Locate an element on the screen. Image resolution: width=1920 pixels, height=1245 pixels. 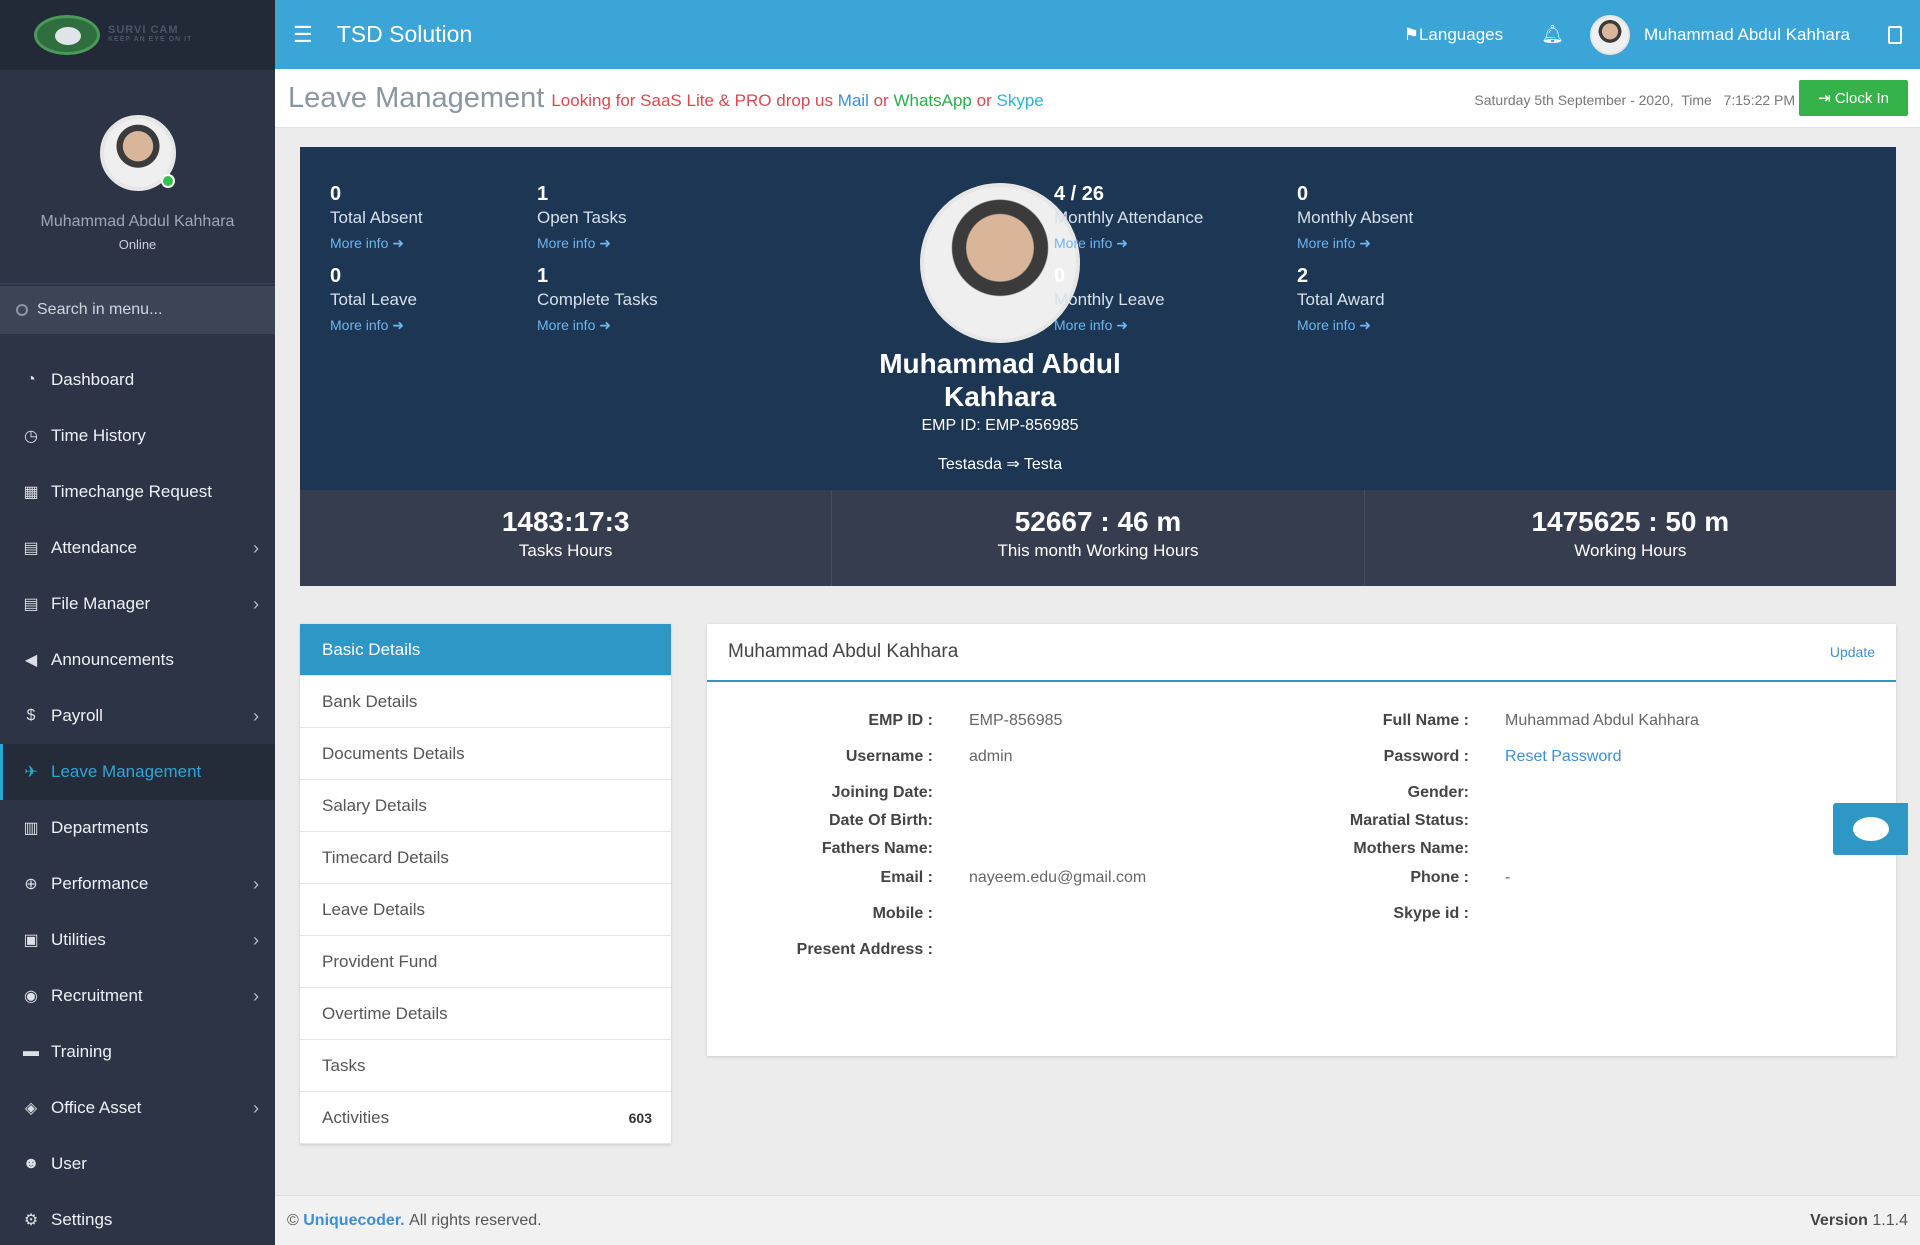
search-icon is located at coordinates (22, 310).